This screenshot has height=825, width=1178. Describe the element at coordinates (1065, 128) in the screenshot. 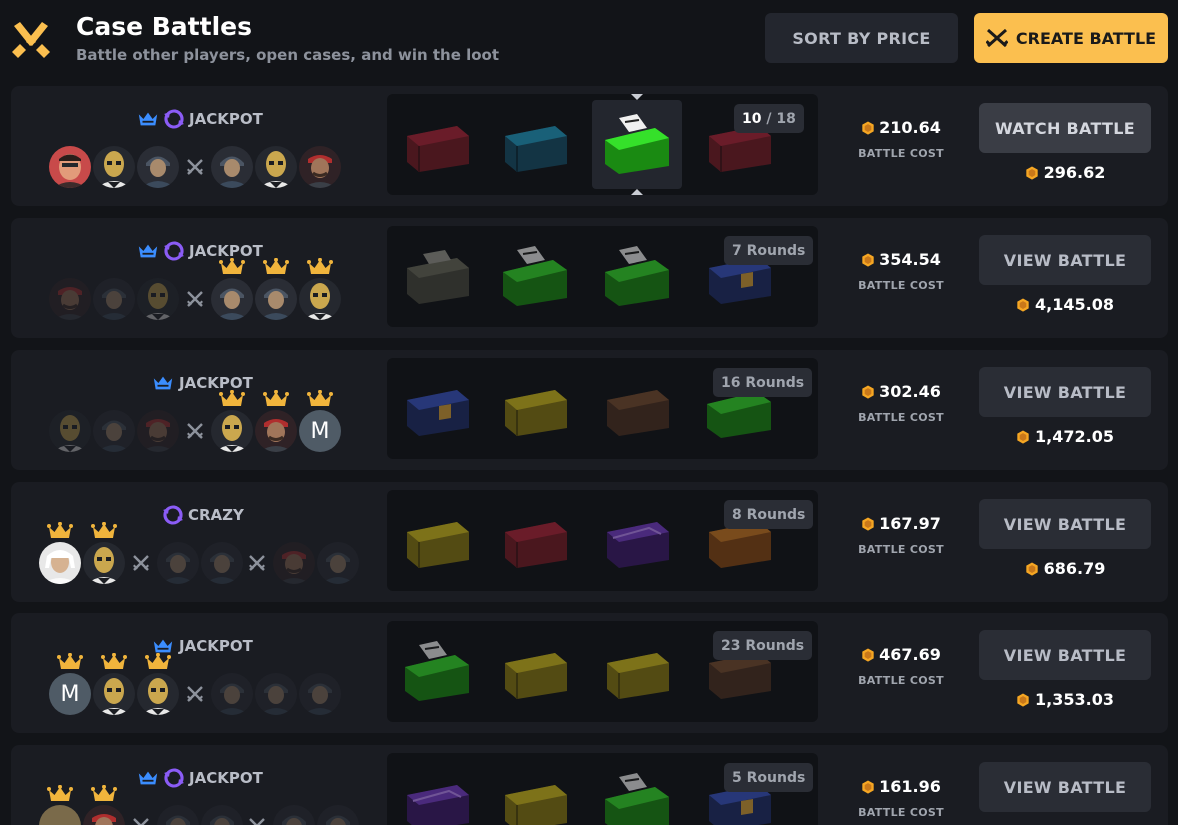

I see `watch-battle-button: WATCH BATTLE` at that location.